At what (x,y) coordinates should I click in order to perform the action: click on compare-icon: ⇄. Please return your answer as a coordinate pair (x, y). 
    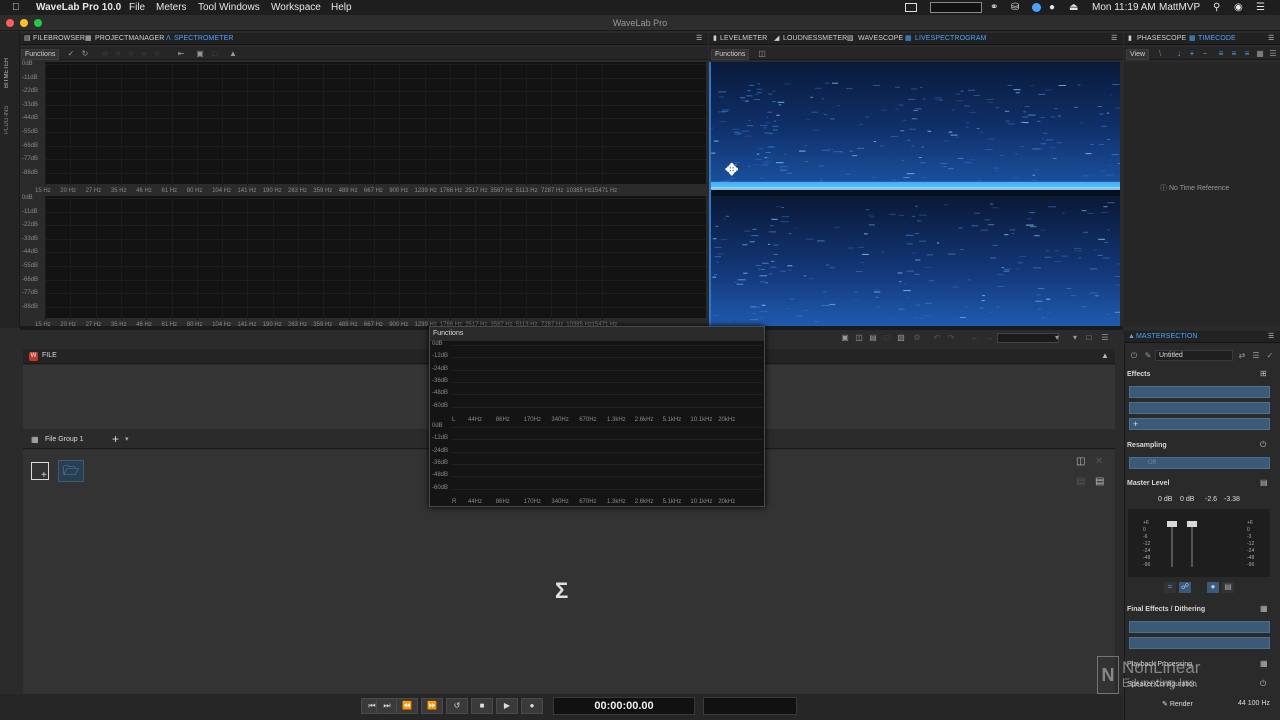
    Looking at the image, I should click on (1242, 355).